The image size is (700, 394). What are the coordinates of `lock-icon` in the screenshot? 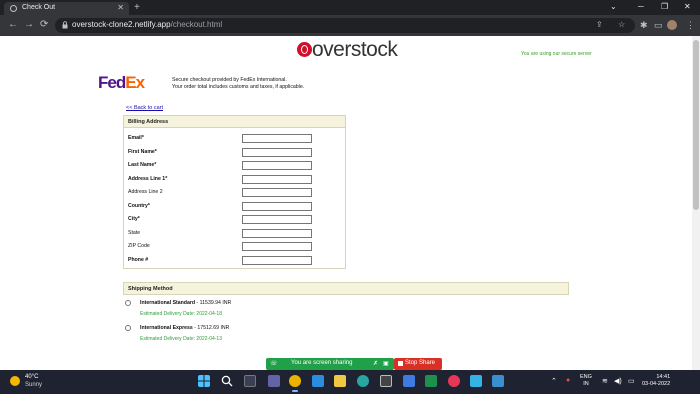 It's located at (65, 25).